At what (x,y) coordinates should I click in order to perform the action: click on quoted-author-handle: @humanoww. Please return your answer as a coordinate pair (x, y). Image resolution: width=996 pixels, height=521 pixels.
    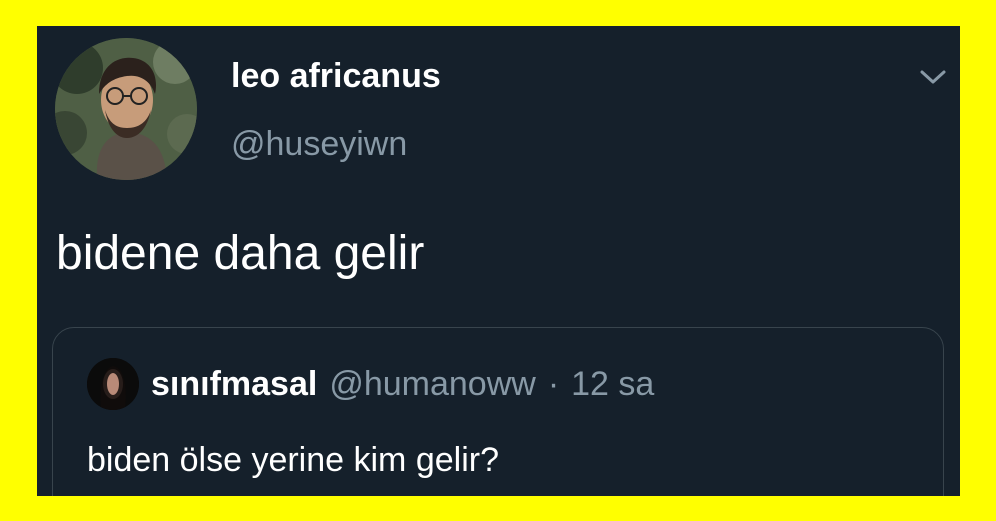
    Looking at the image, I should click on (432, 384).